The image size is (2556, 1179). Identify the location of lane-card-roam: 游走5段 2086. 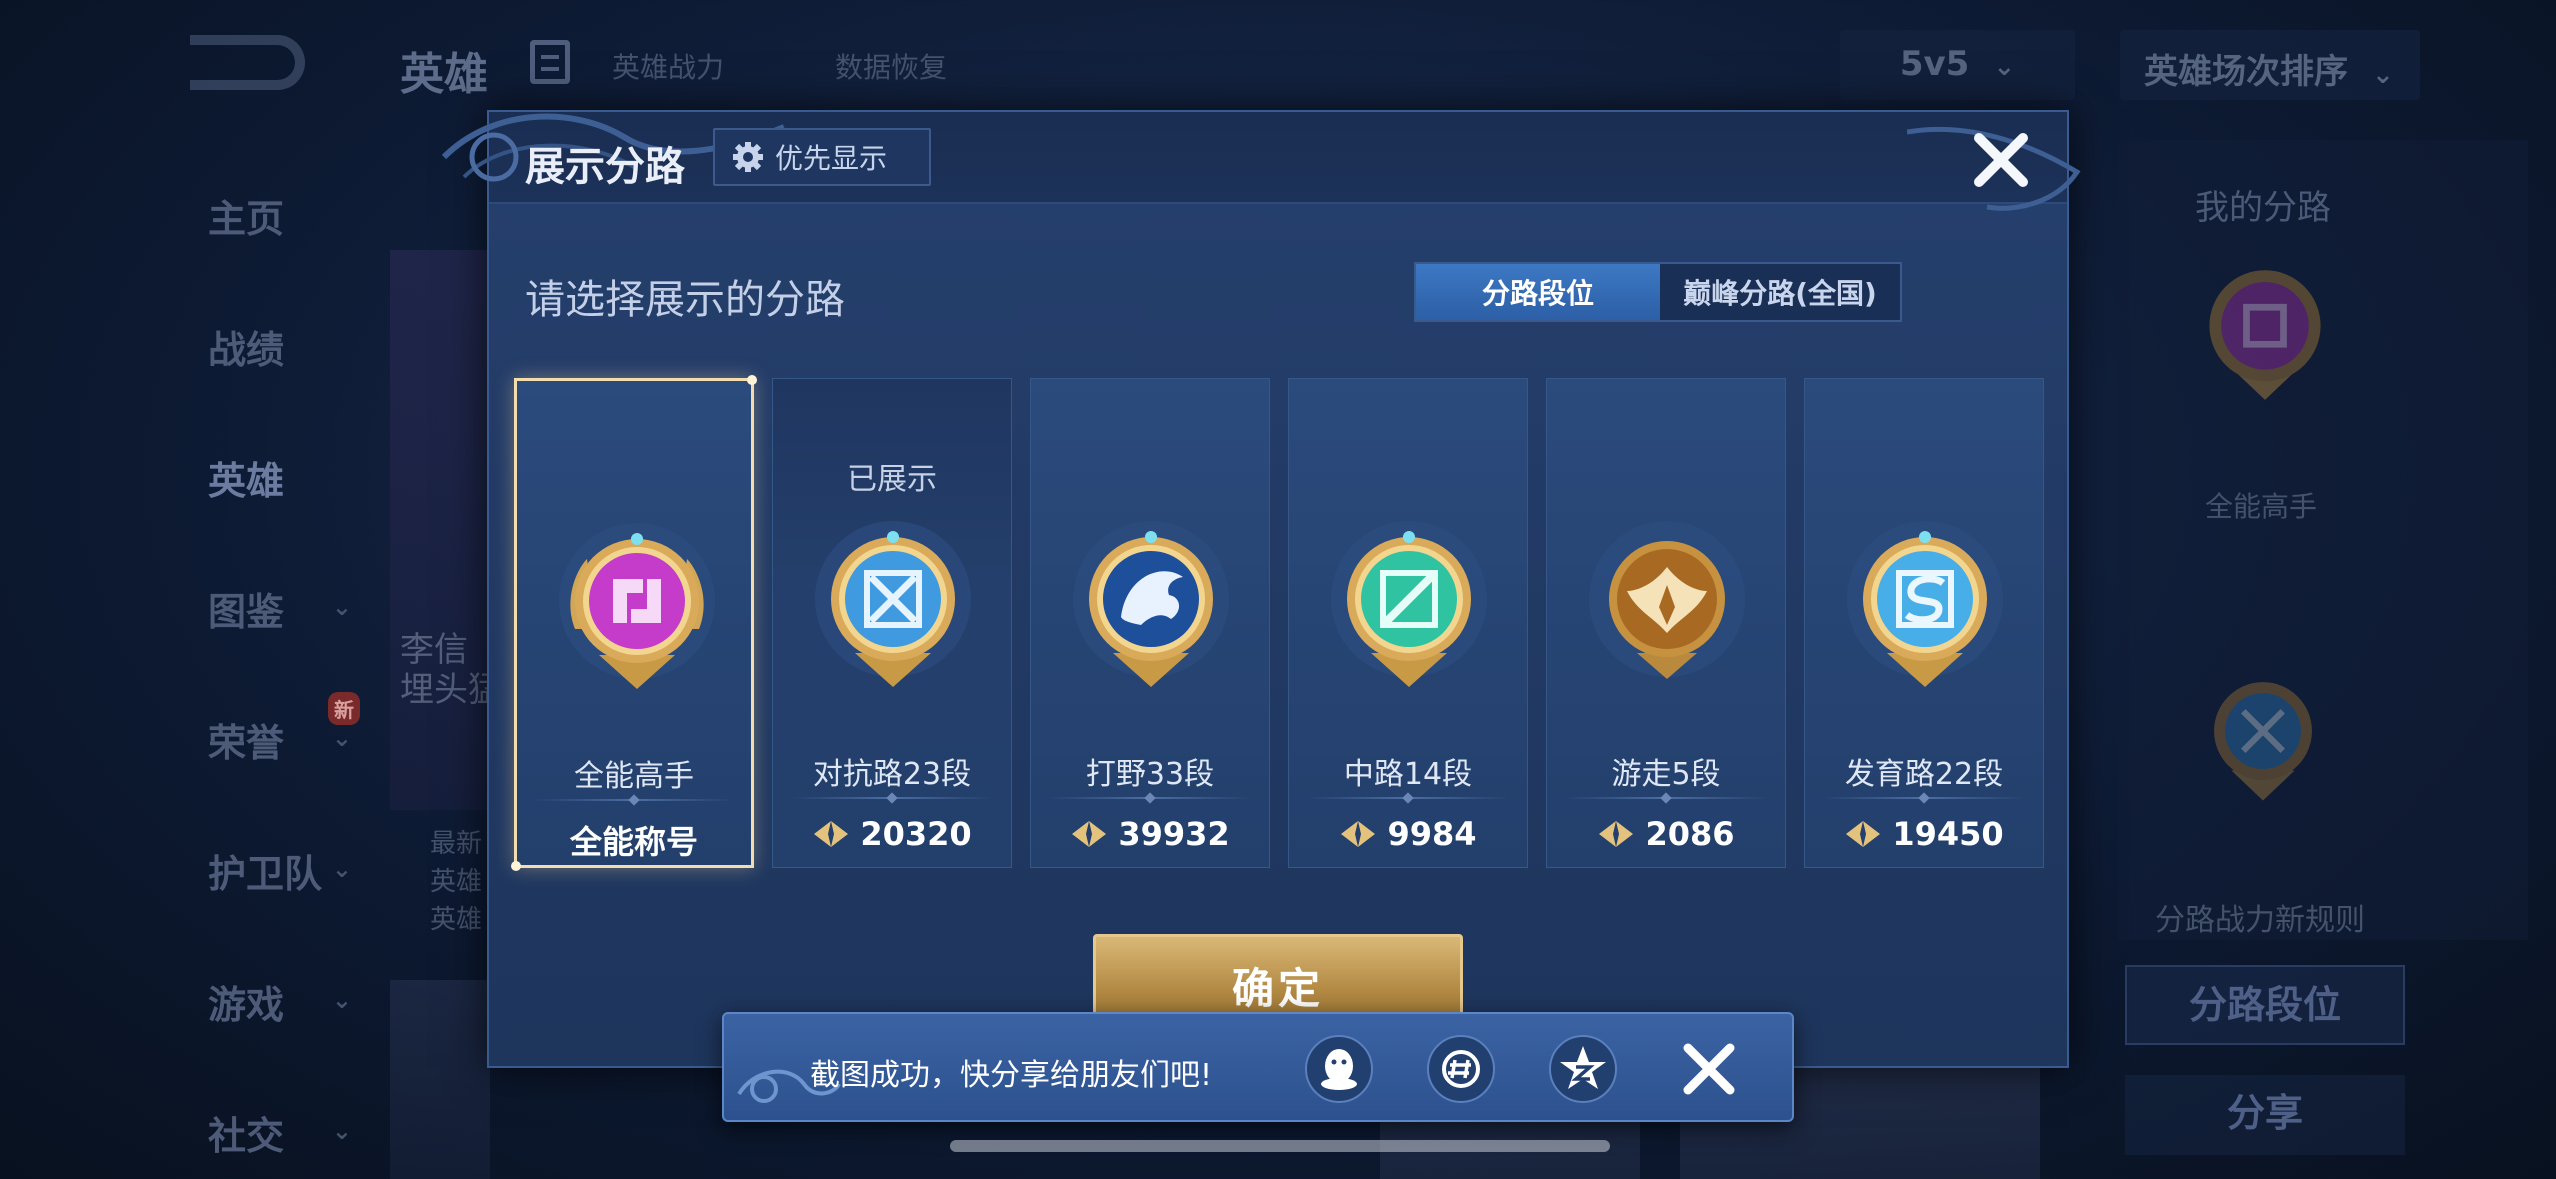
(1666, 623).